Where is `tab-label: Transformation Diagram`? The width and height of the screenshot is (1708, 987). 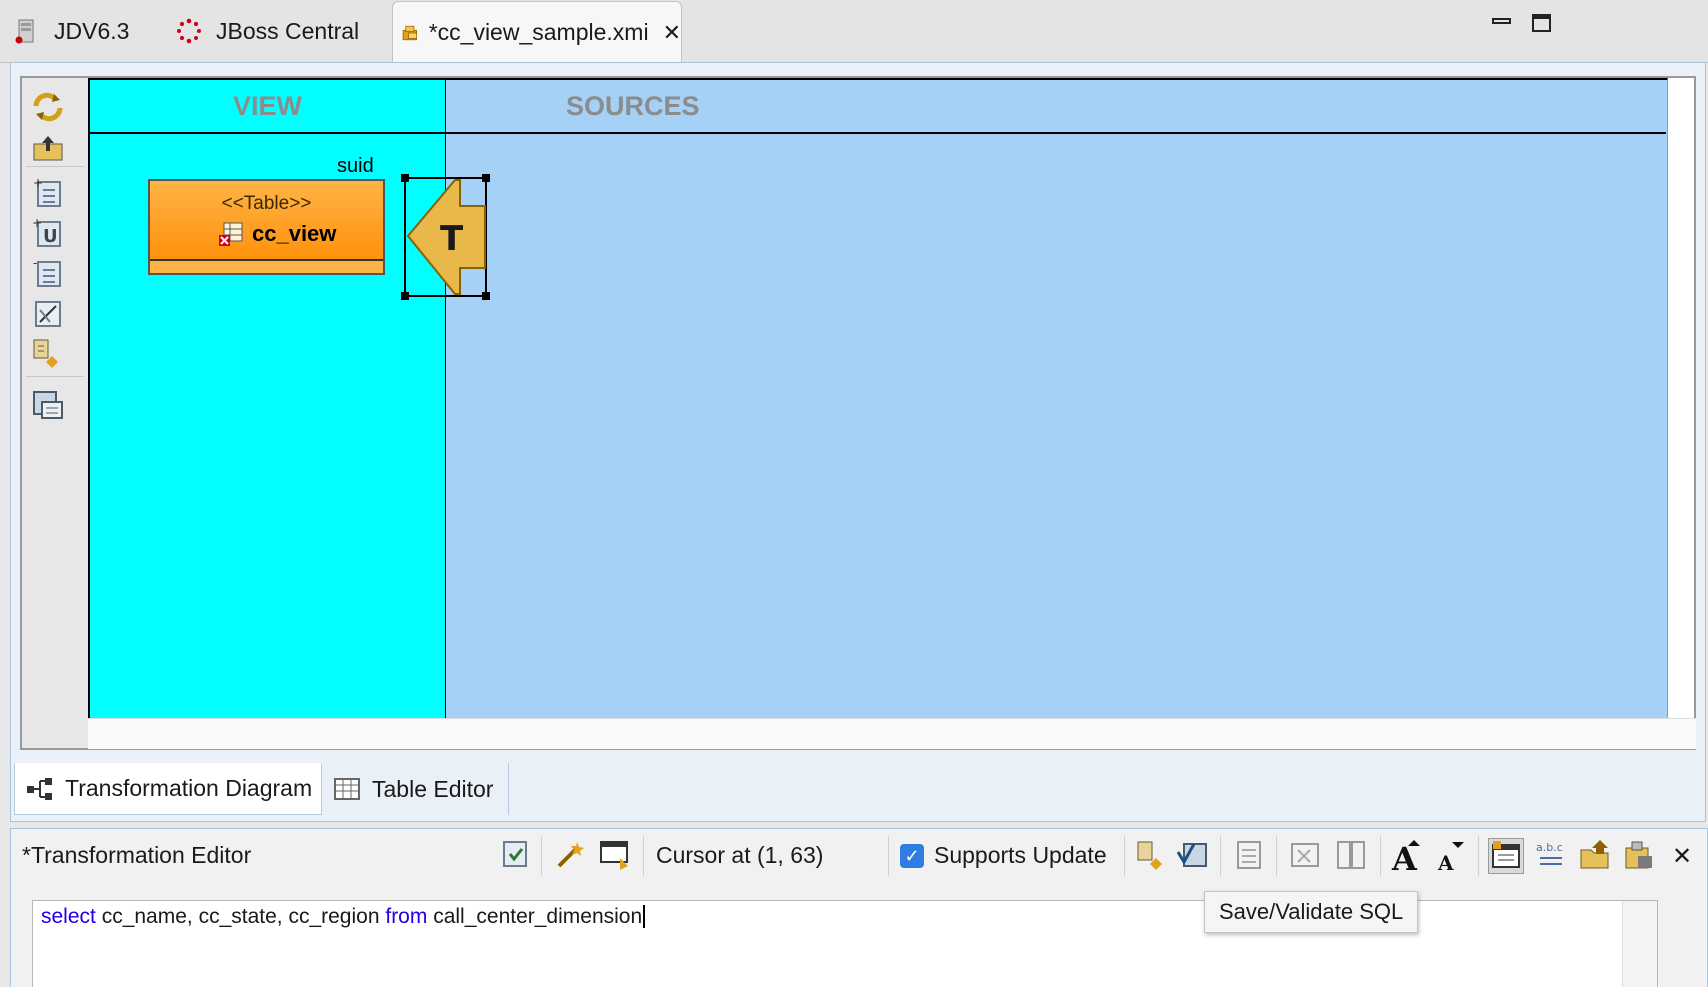 tab-label: Transformation Diagram is located at coordinates (189, 788).